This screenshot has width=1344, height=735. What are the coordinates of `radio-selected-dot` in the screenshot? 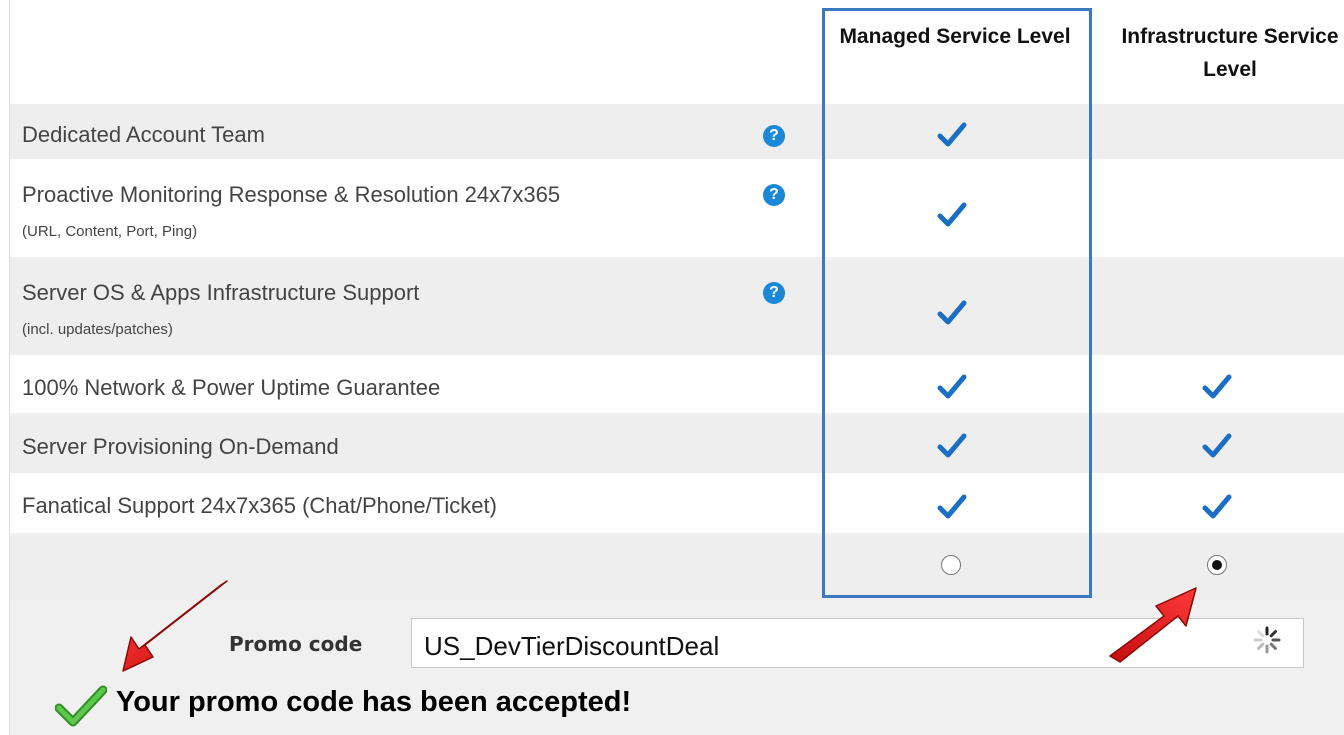 It's located at (1217, 565).